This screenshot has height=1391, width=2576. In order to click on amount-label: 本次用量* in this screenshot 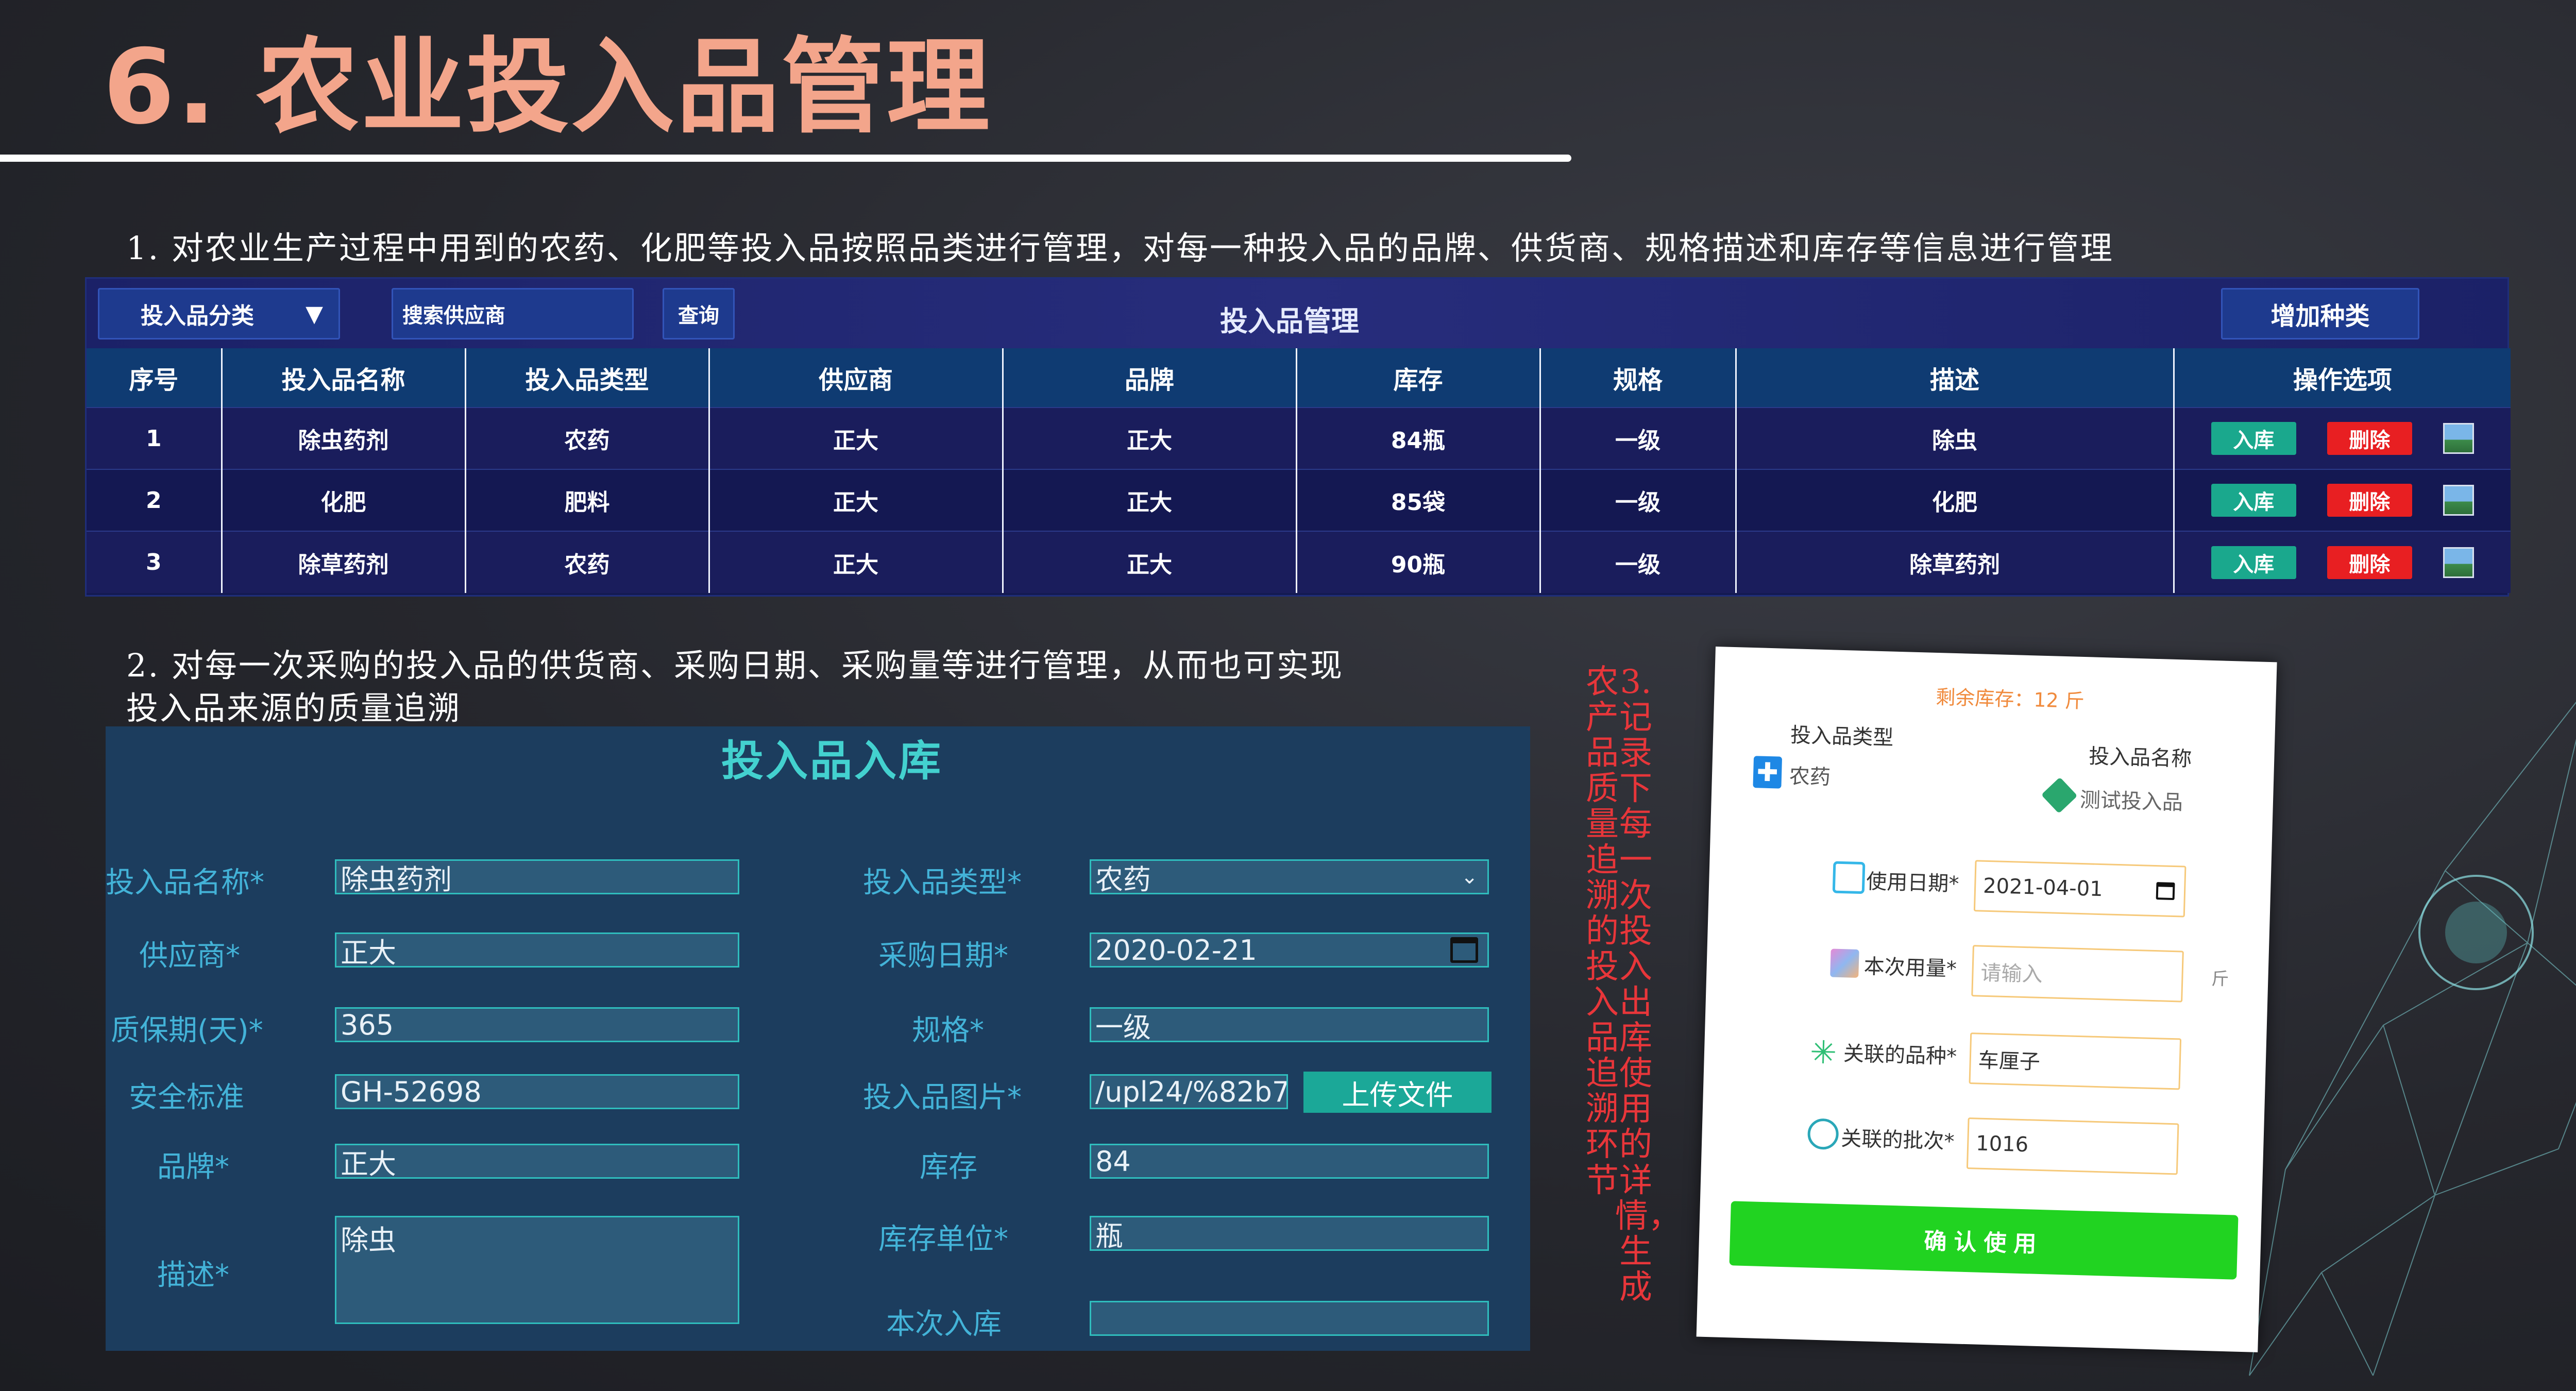, I will do `click(1910, 968)`.